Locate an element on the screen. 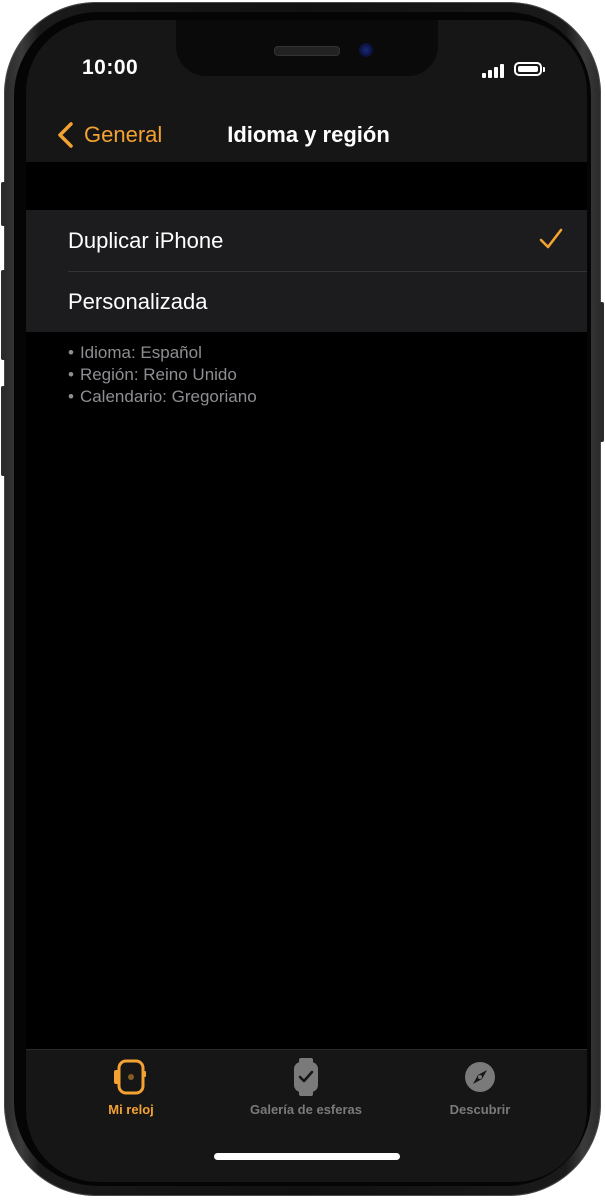 The image size is (605, 1200). tab-label: Galería de esferas is located at coordinates (306, 1109).